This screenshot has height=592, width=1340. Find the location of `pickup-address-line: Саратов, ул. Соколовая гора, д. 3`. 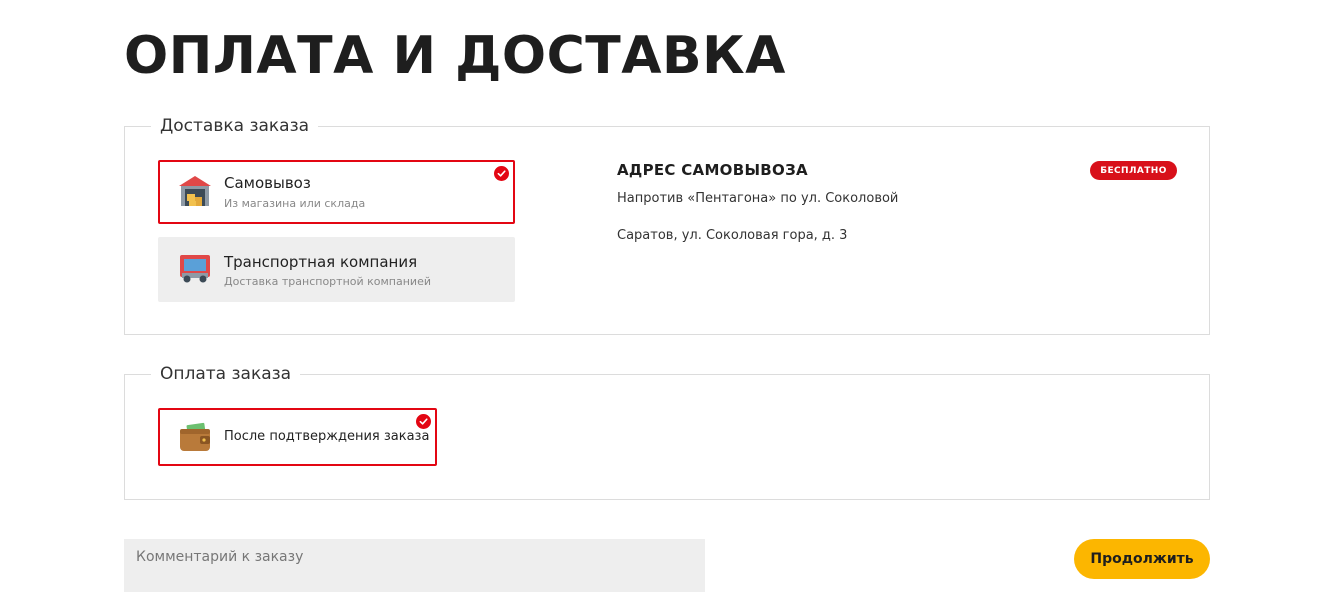

pickup-address-line: Саратов, ул. Соколовая гора, д. 3 is located at coordinates (732, 235).